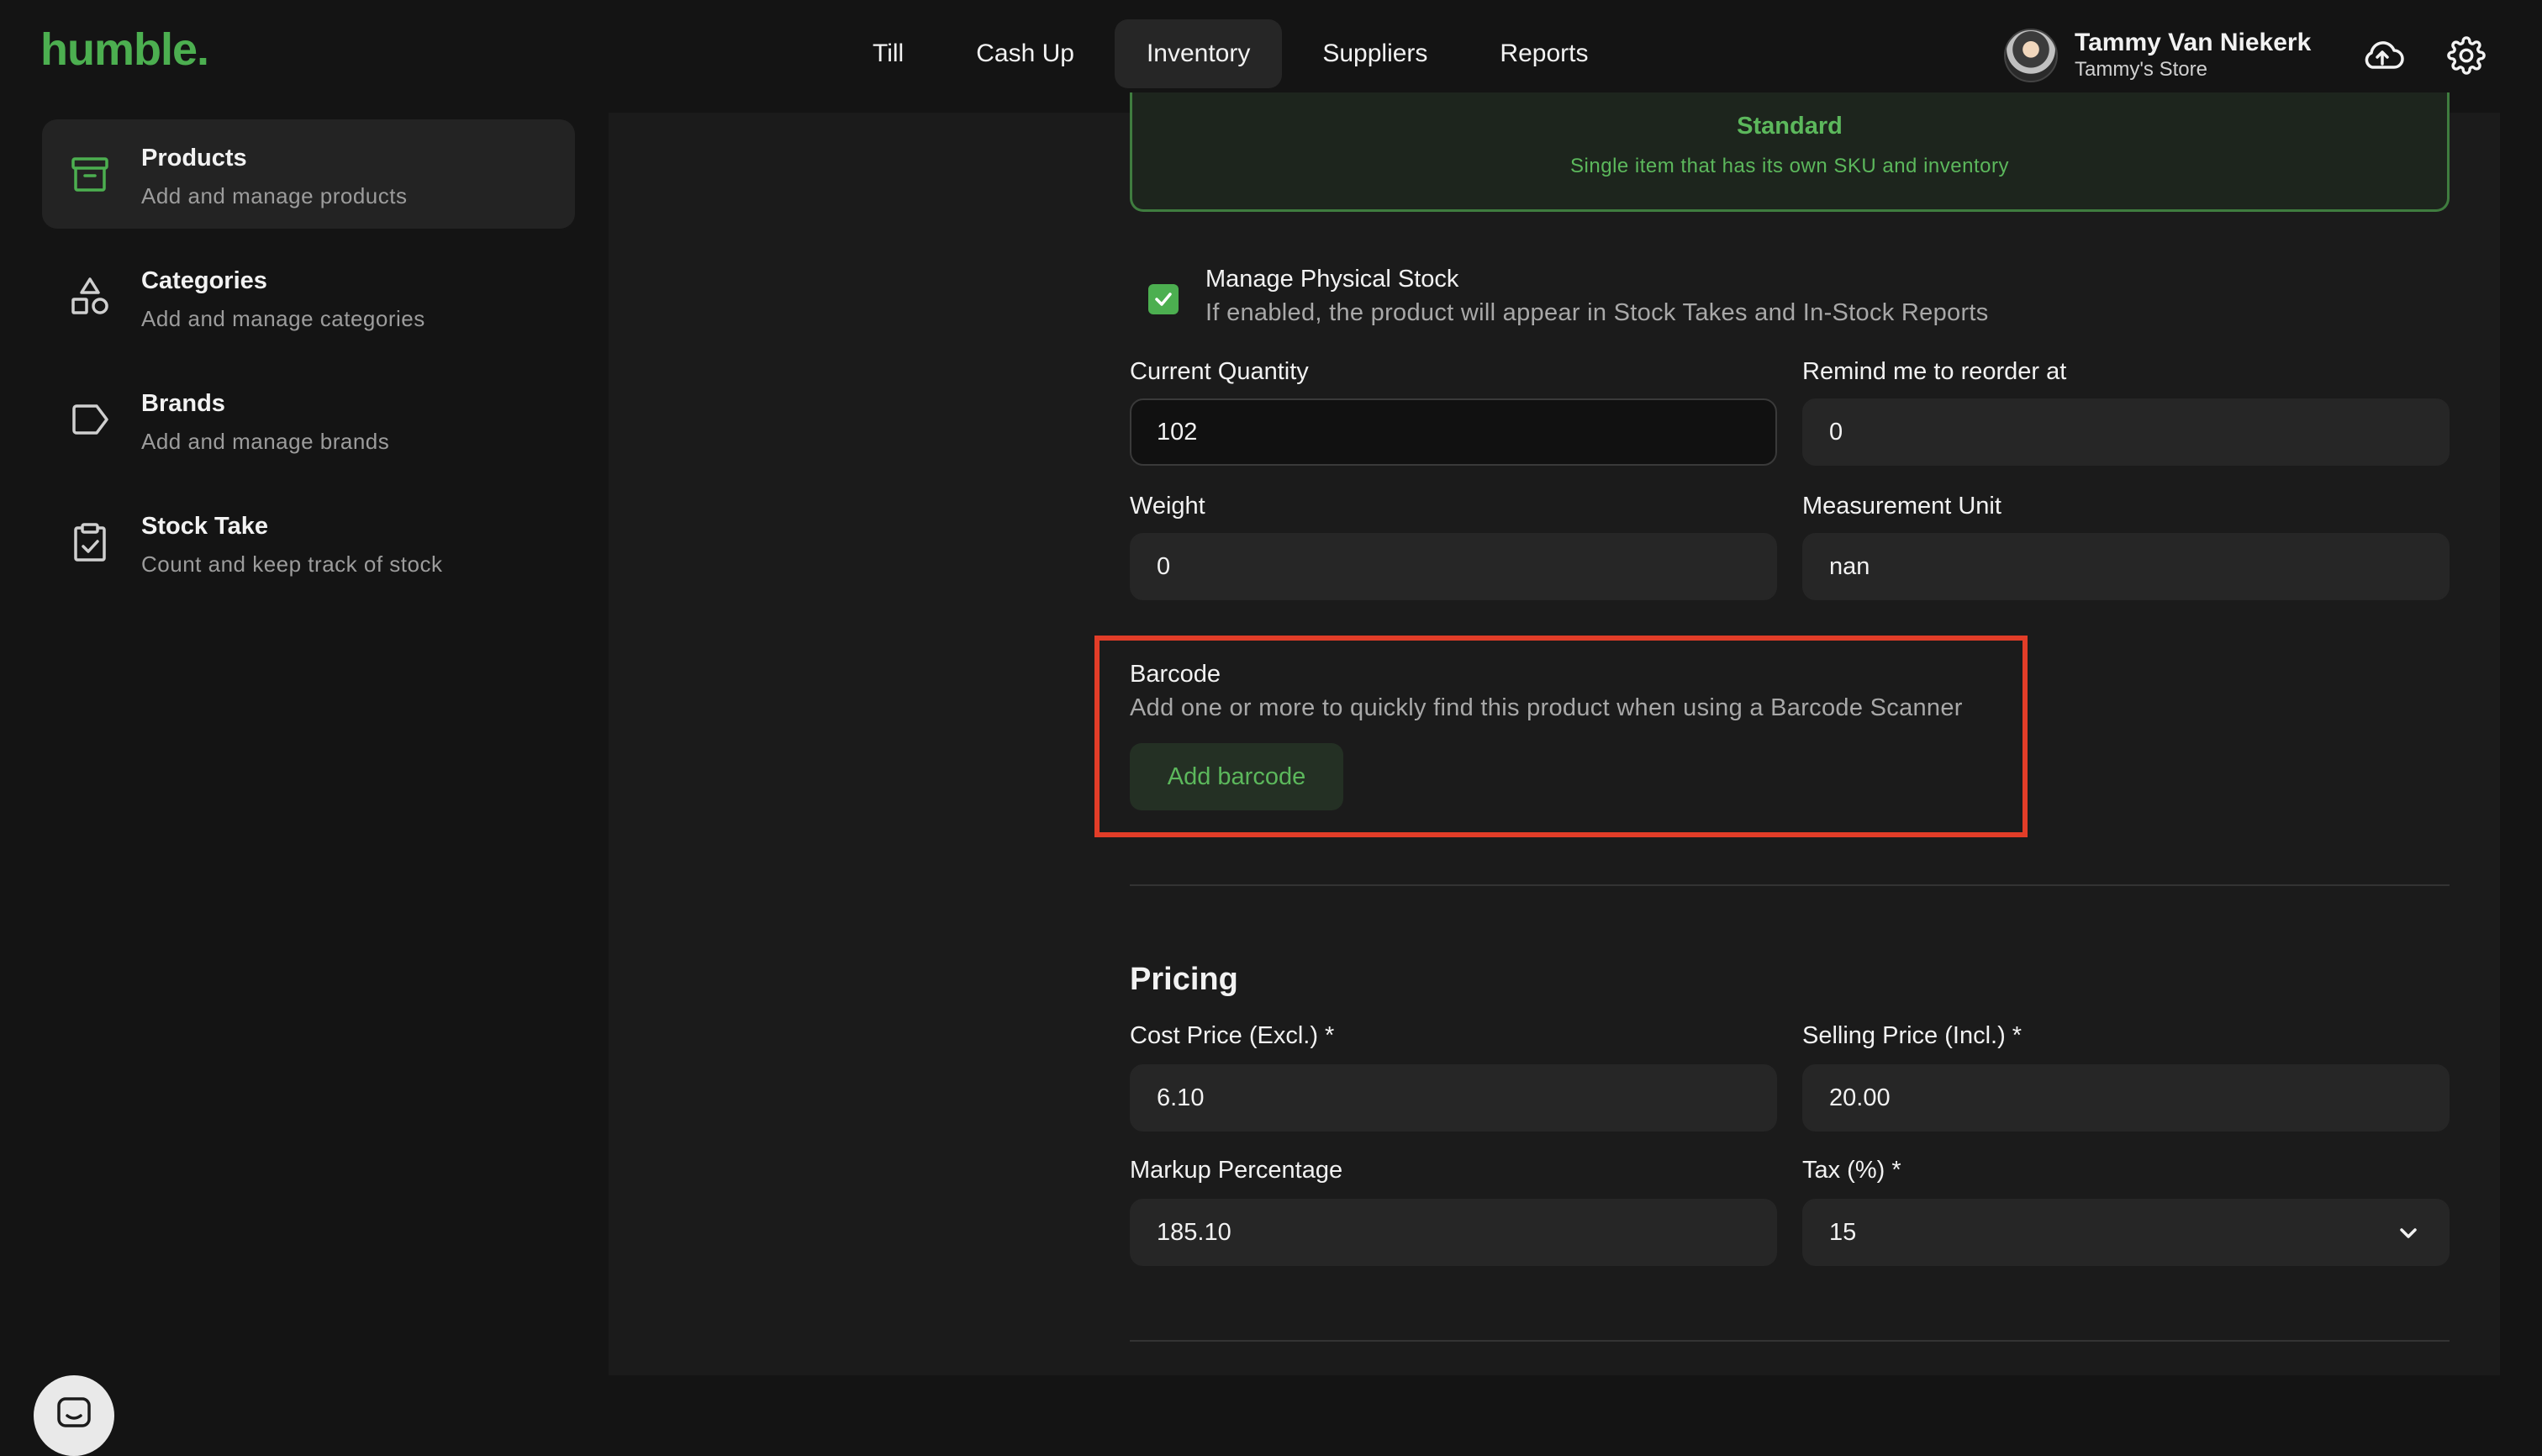 The height and width of the screenshot is (1456, 2542). I want to click on app-logo: humble., so click(125, 50).